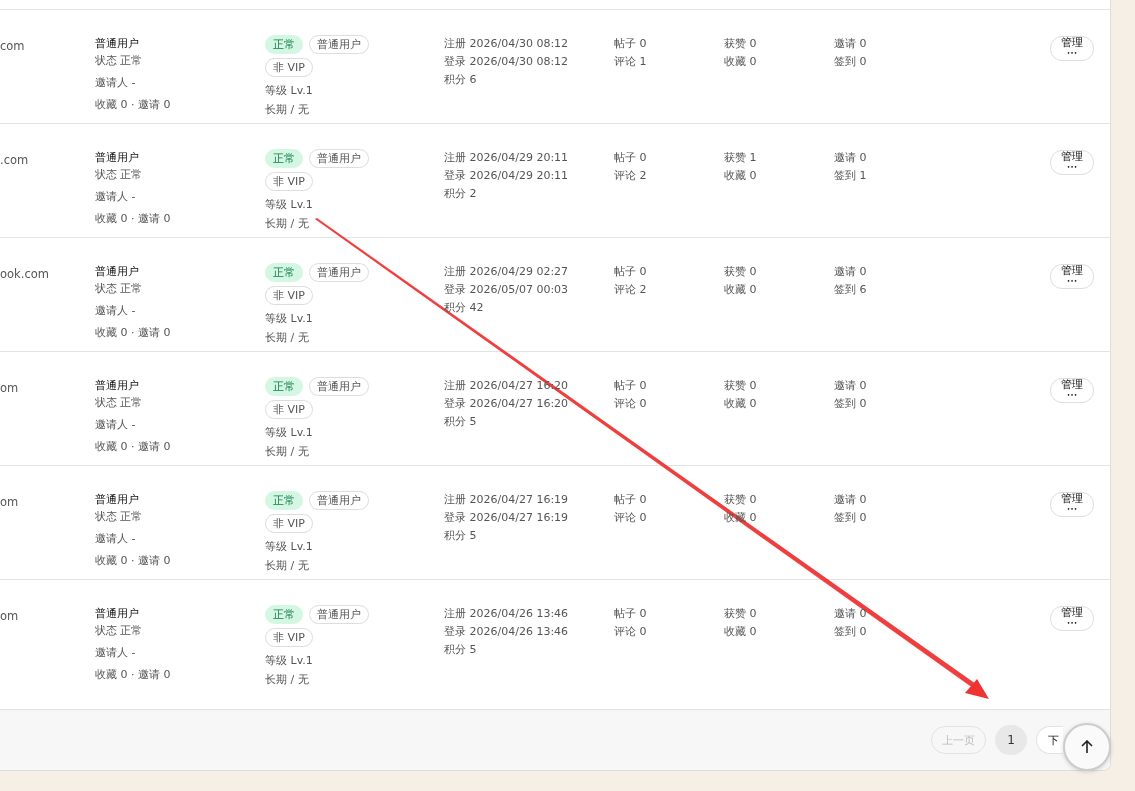  What do you see at coordinates (630, 62) in the screenshot?
I see `comments-count: 评论 1` at bounding box center [630, 62].